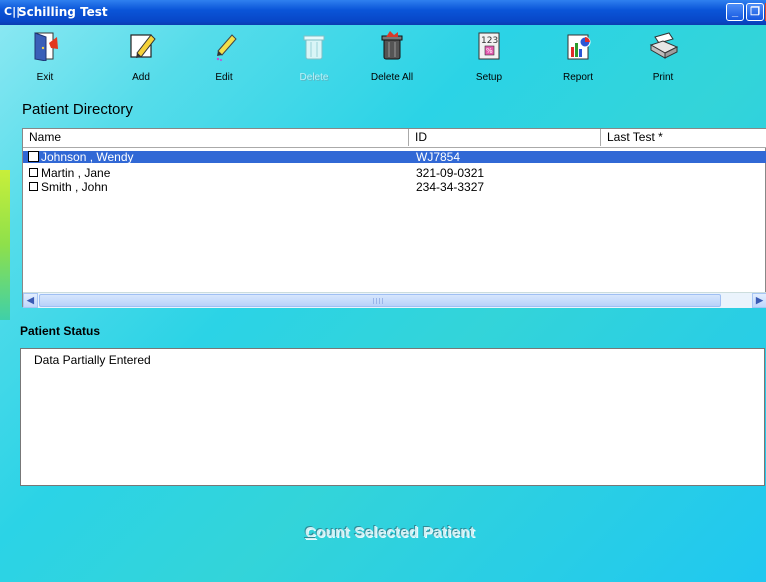 Image resolution: width=766 pixels, height=582 pixels. I want to click on setup-button: 123 % Setup, so click(489, 59).